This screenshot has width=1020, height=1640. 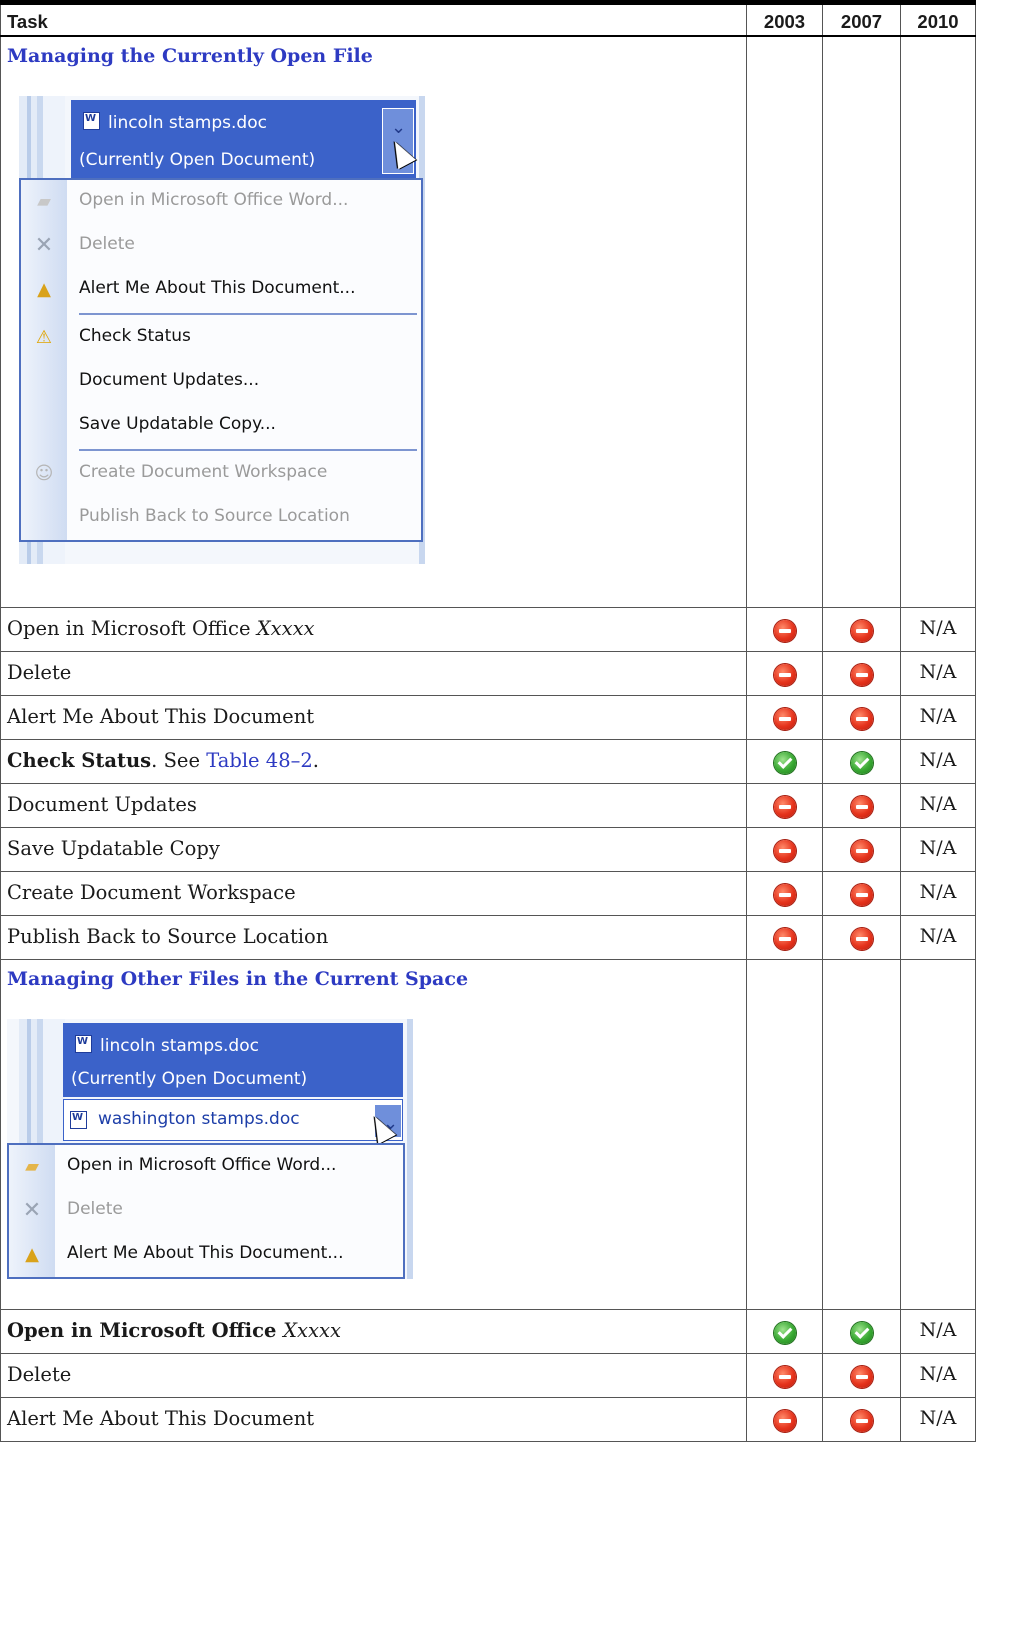 What do you see at coordinates (373, 761) in the screenshot?
I see `task-cell: Check Status. See Table 48–2.` at bounding box center [373, 761].